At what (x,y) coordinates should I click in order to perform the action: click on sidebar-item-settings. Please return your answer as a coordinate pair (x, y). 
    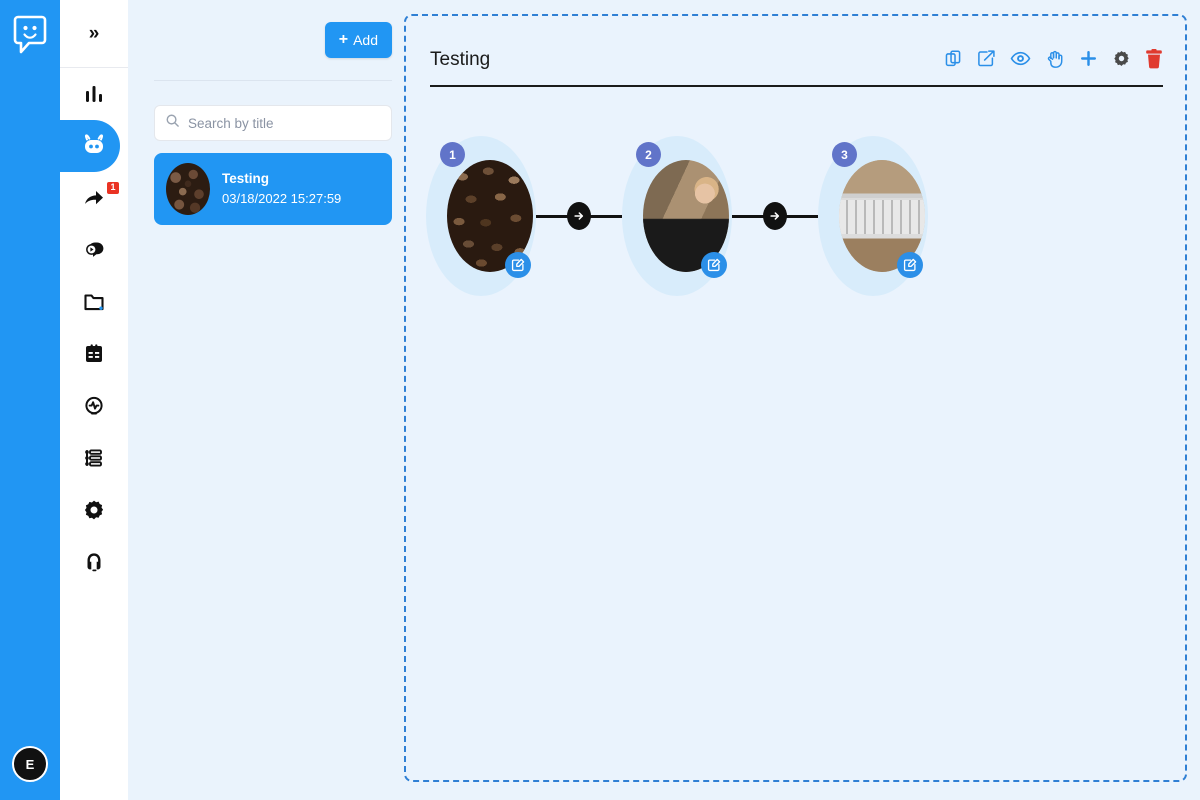
    Looking at the image, I should click on (94, 510).